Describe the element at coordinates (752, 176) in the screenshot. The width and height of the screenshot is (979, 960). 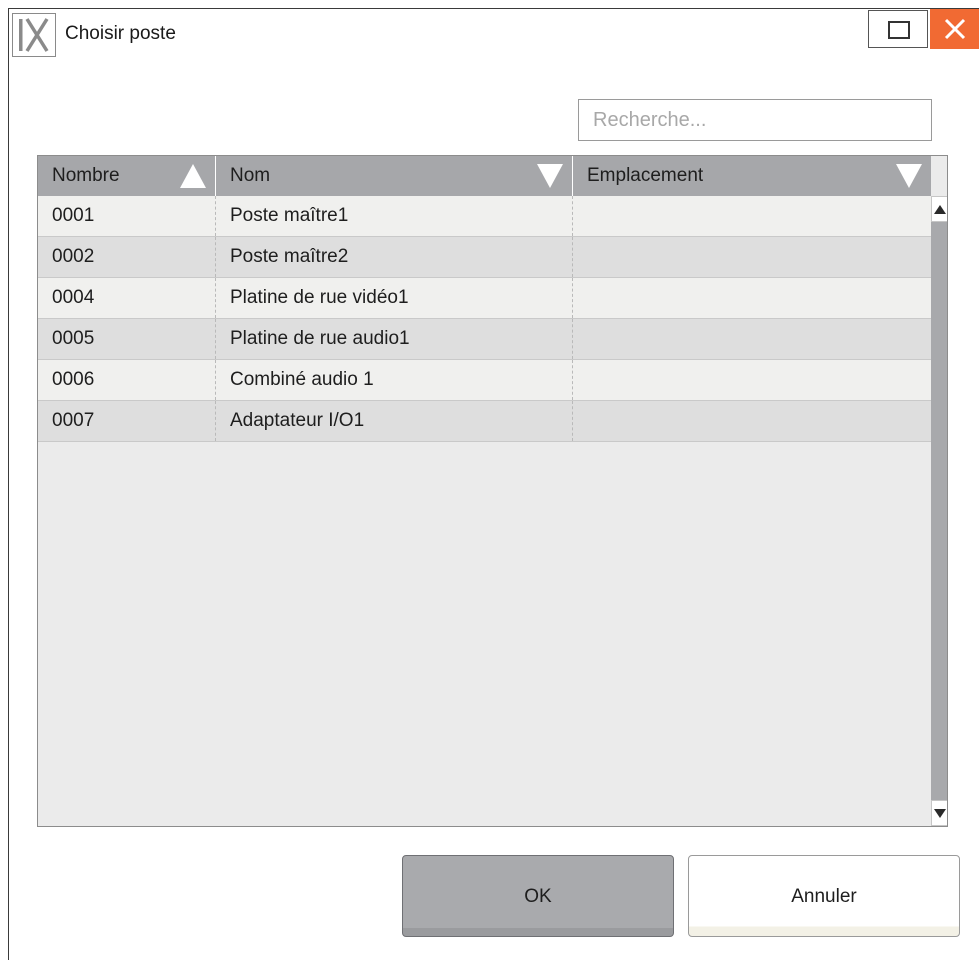
I see `column-header-emplacement: Emplacement` at that location.